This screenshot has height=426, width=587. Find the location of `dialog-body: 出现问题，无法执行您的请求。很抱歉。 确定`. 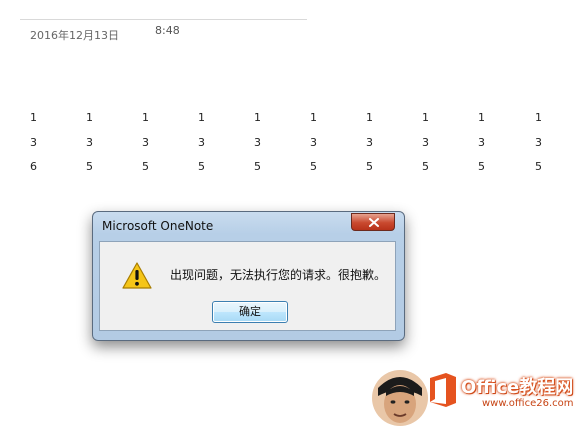

dialog-body: 出现问题，无法执行您的请求。很抱歉。 确定 is located at coordinates (247, 286).